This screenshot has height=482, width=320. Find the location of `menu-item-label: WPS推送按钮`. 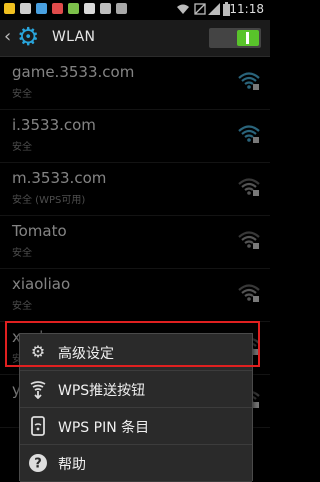

menu-item-label: WPS推送按钮 is located at coordinates (102, 391).